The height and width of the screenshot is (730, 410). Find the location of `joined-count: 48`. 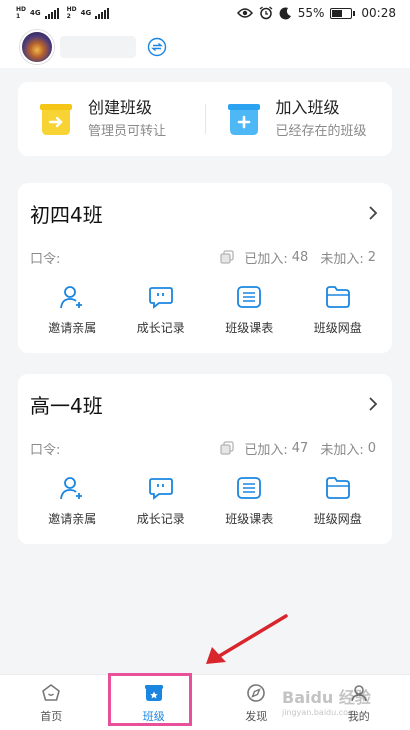

joined-count: 48 is located at coordinates (300, 257).